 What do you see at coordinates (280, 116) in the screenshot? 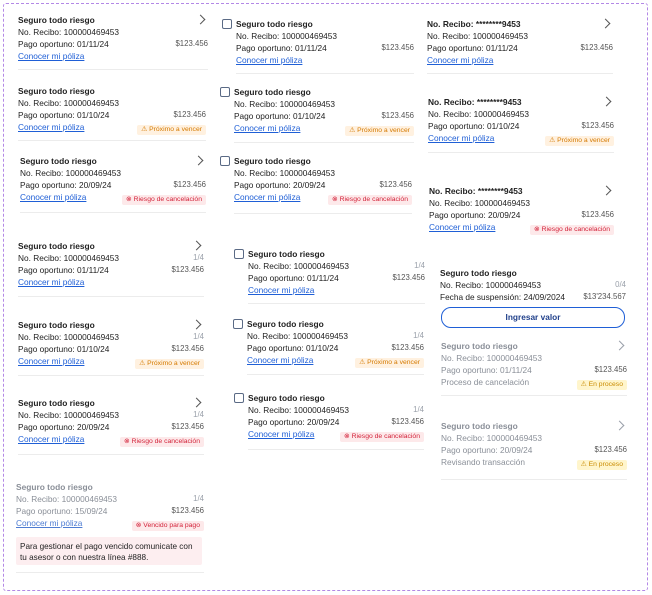
I see `payment-date: Pago oportuno: 01/10/24` at bounding box center [280, 116].